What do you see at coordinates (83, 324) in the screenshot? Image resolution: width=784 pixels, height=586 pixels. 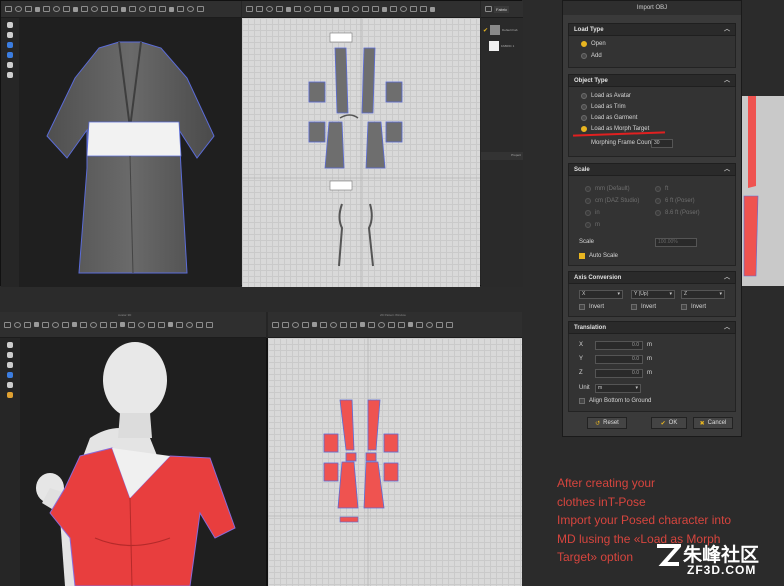 I see `b-zipper-tool-icon` at bounding box center [83, 324].